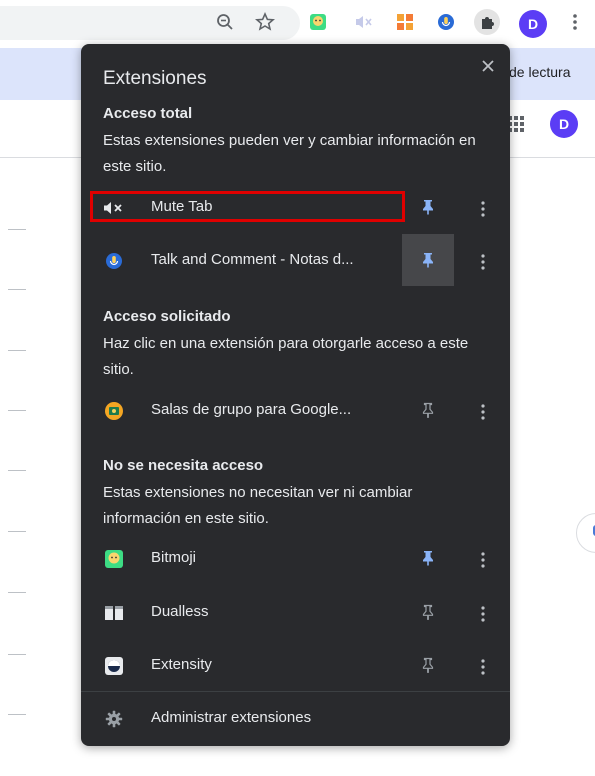 The image size is (595, 776). Describe the element at coordinates (225, 22) in the screenshot. I see `zoom-out-icon` at that location.